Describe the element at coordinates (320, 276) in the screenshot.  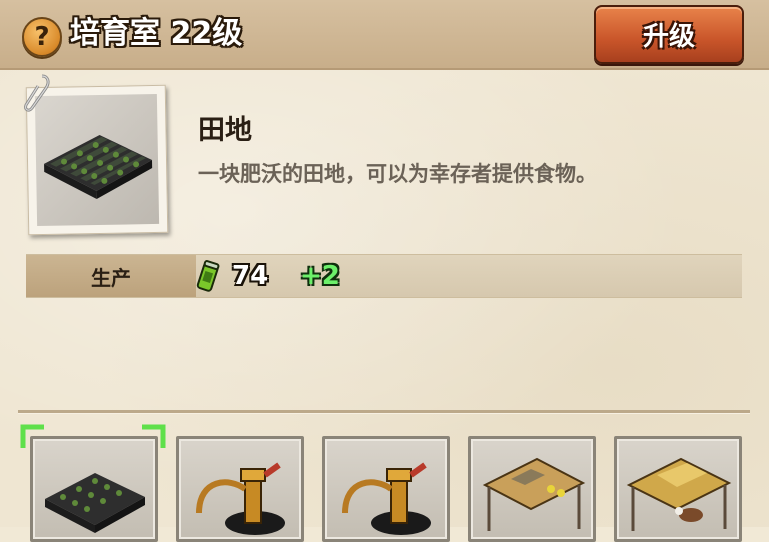
I see `production-bonus: +2` at that location.